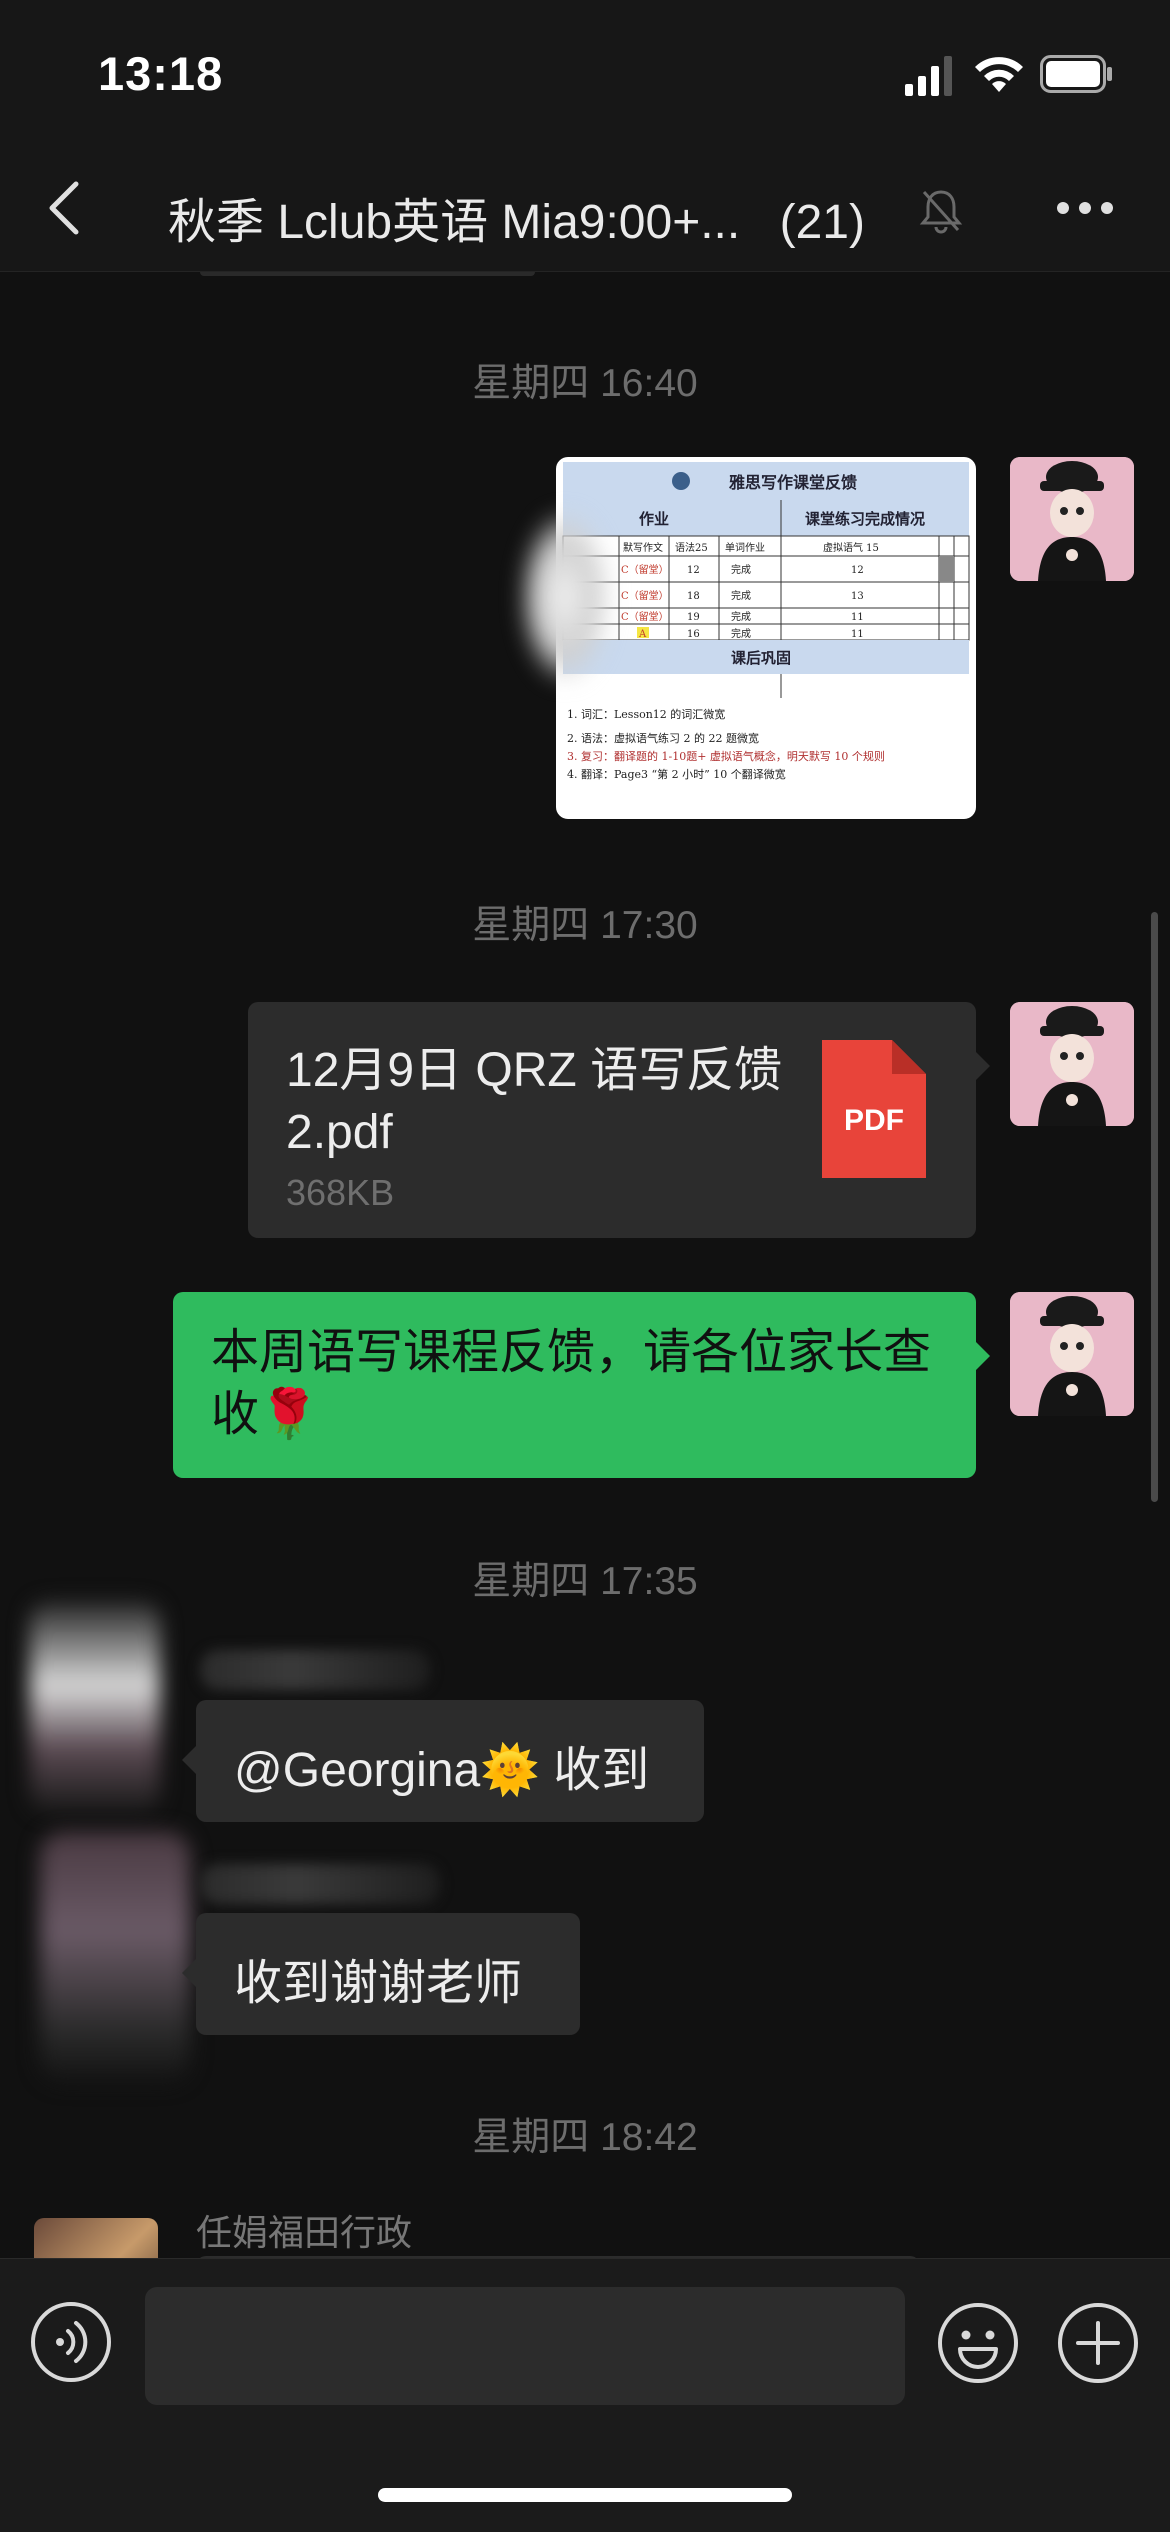  What do you see at coordinates (1076, 74) in the screenshot?
I see `battery-icon` at bounding box center [1076, 74].